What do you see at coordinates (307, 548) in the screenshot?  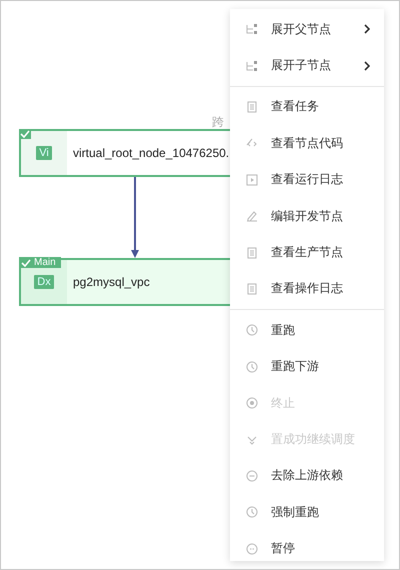 I see `menu-item: 暂停` at bounding box center [307, 548].